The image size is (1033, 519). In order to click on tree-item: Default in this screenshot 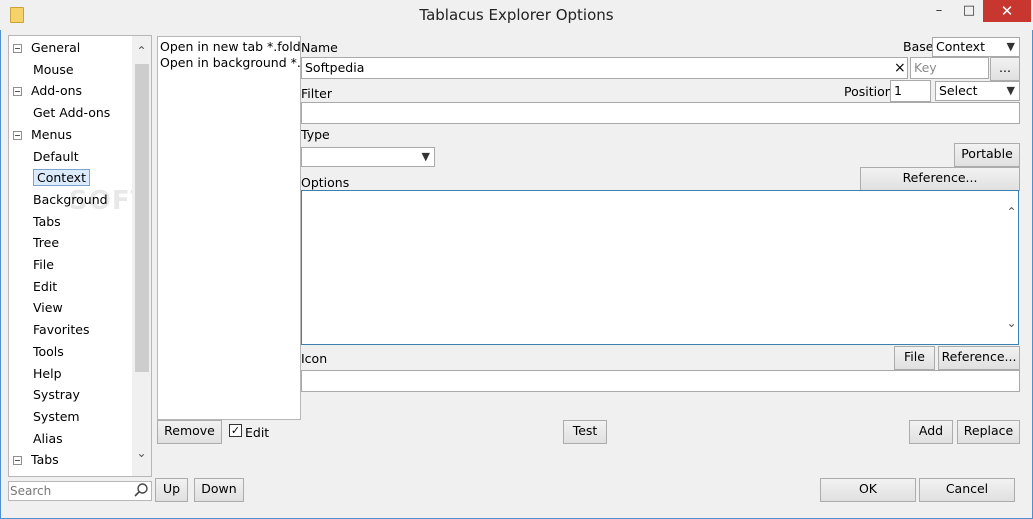, I will do `click(56, 157)`.